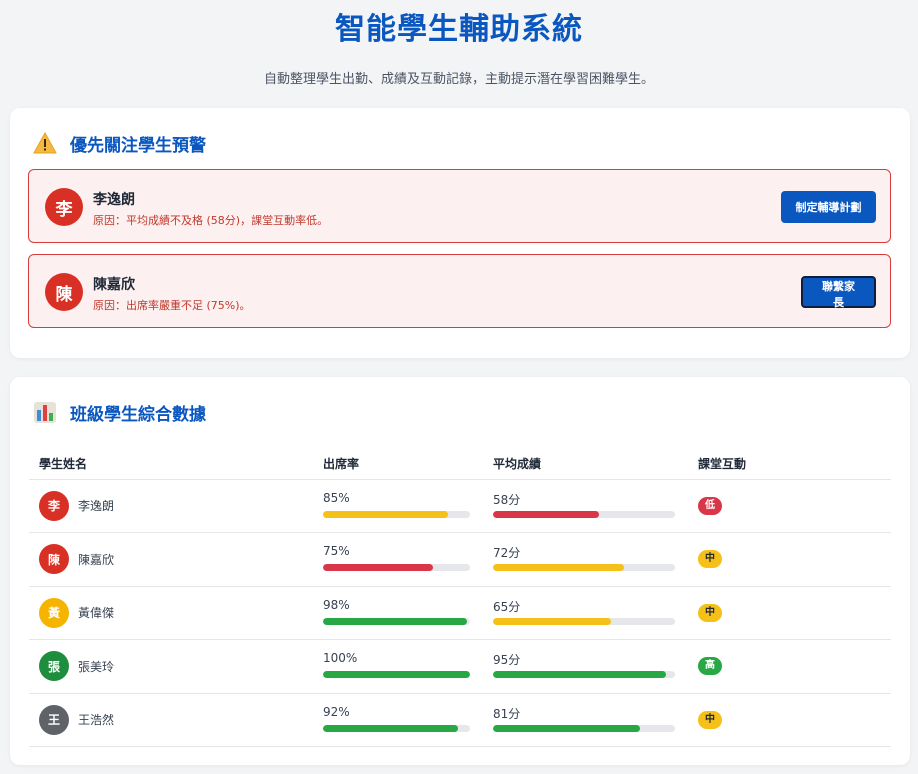 The width and height of the screenshot is (918, 774). I want to click on attendance-metric: 98%, so click(396, 613).